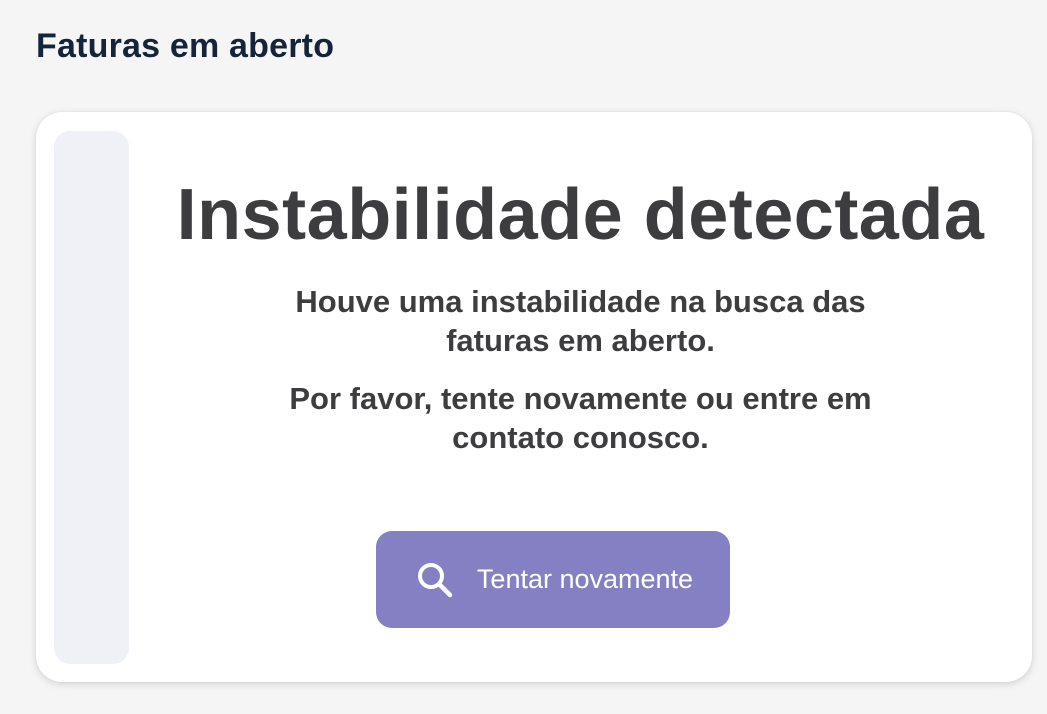 Image resolution: width=1047 pixels, height=714 pixels. What do you see at coordinates (580, 215) in the screenshot?
I see `error-heading: Instabilidade detectada` at bounding box center [580, 215].